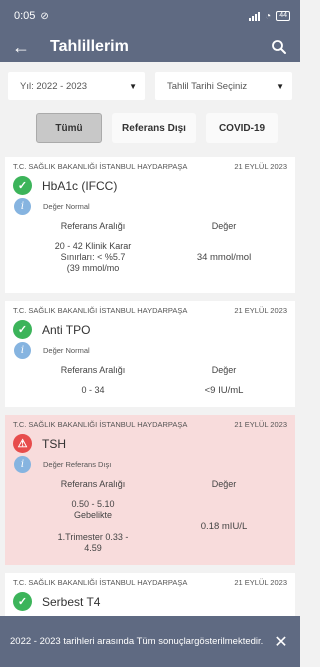 The height and width of the screenshot is (667, 320). Describe the element at coordinates (77, 464) in the screenshot. I see `value-status: Değer Referans Dışı` at that location.